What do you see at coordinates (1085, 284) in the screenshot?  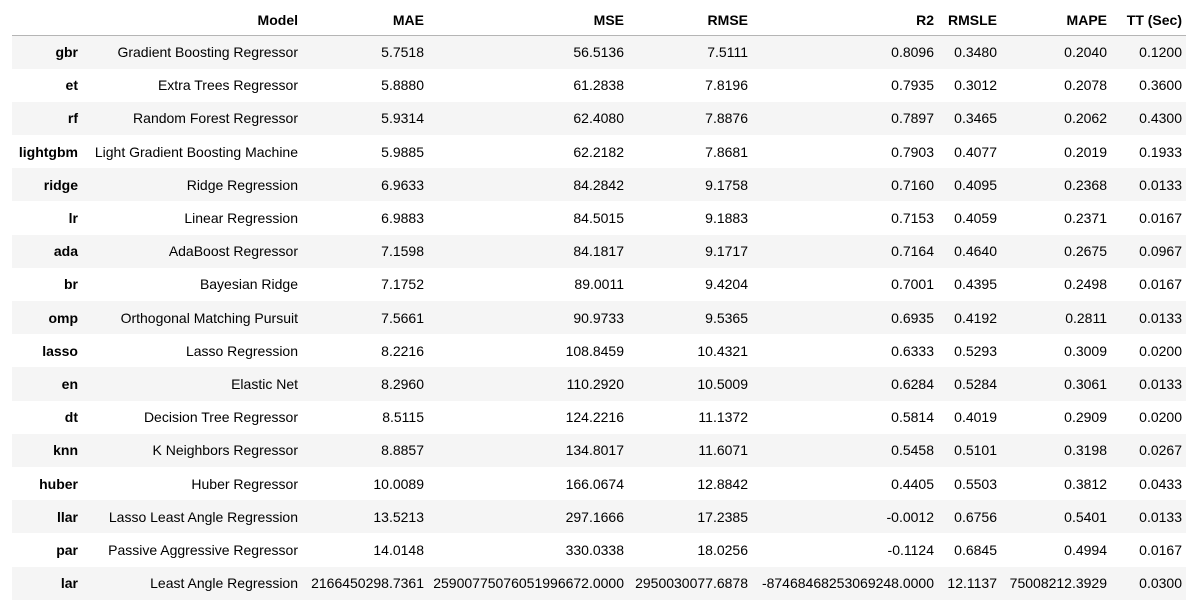 I see `cell-mape: 0.2498` at bounding box center [1085, 284].